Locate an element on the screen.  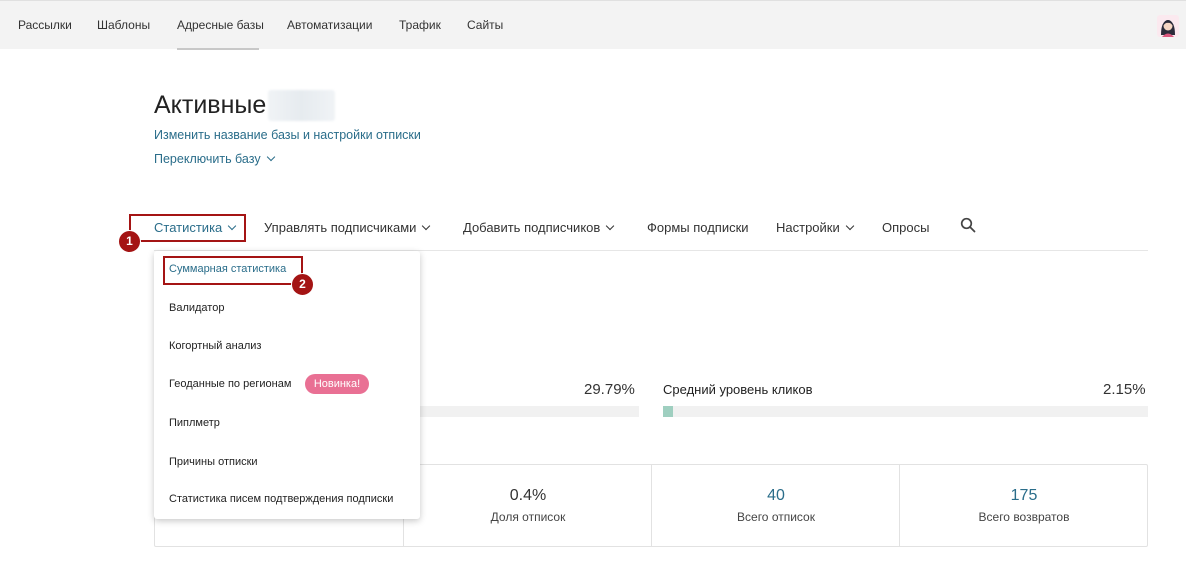
menu-item-peoplemeter: Пиплметр is located at coordinates (194, 423).